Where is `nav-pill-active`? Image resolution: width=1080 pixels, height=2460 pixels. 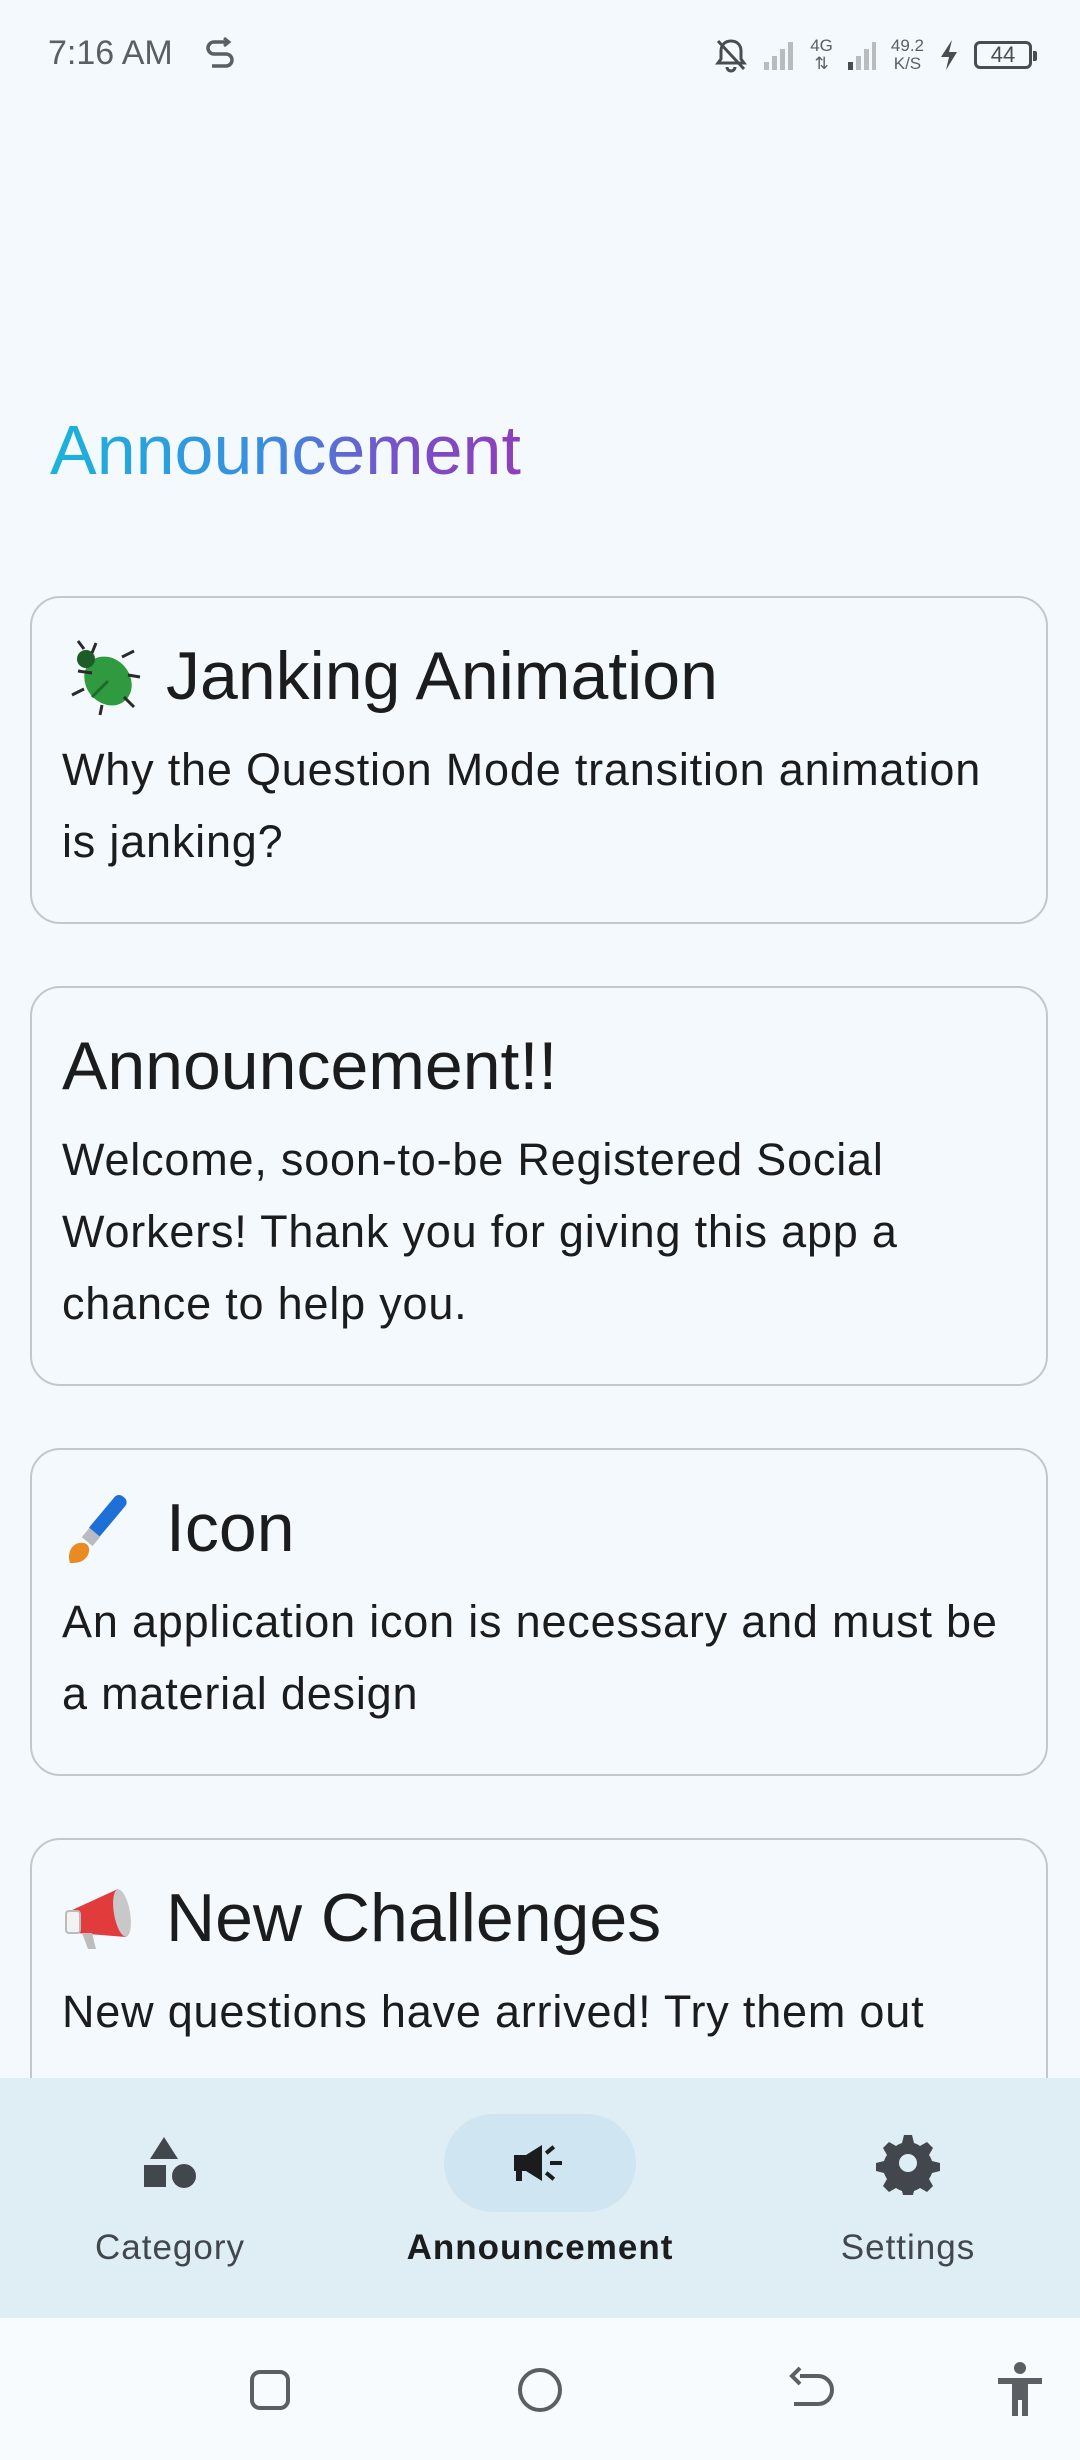 nav-pill-active is located at coordinates (540, 2163).